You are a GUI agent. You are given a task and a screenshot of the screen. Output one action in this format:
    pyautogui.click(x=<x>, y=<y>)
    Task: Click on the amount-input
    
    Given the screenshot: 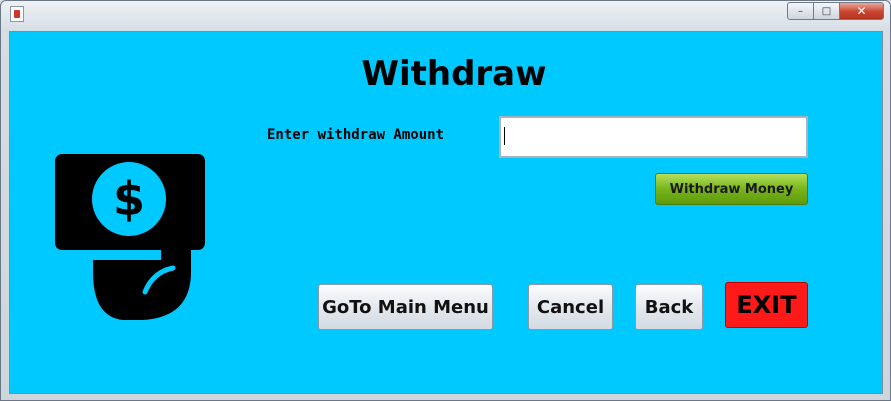 What is the action you would take?
    pyautogui.click(x=653, y=137)
    